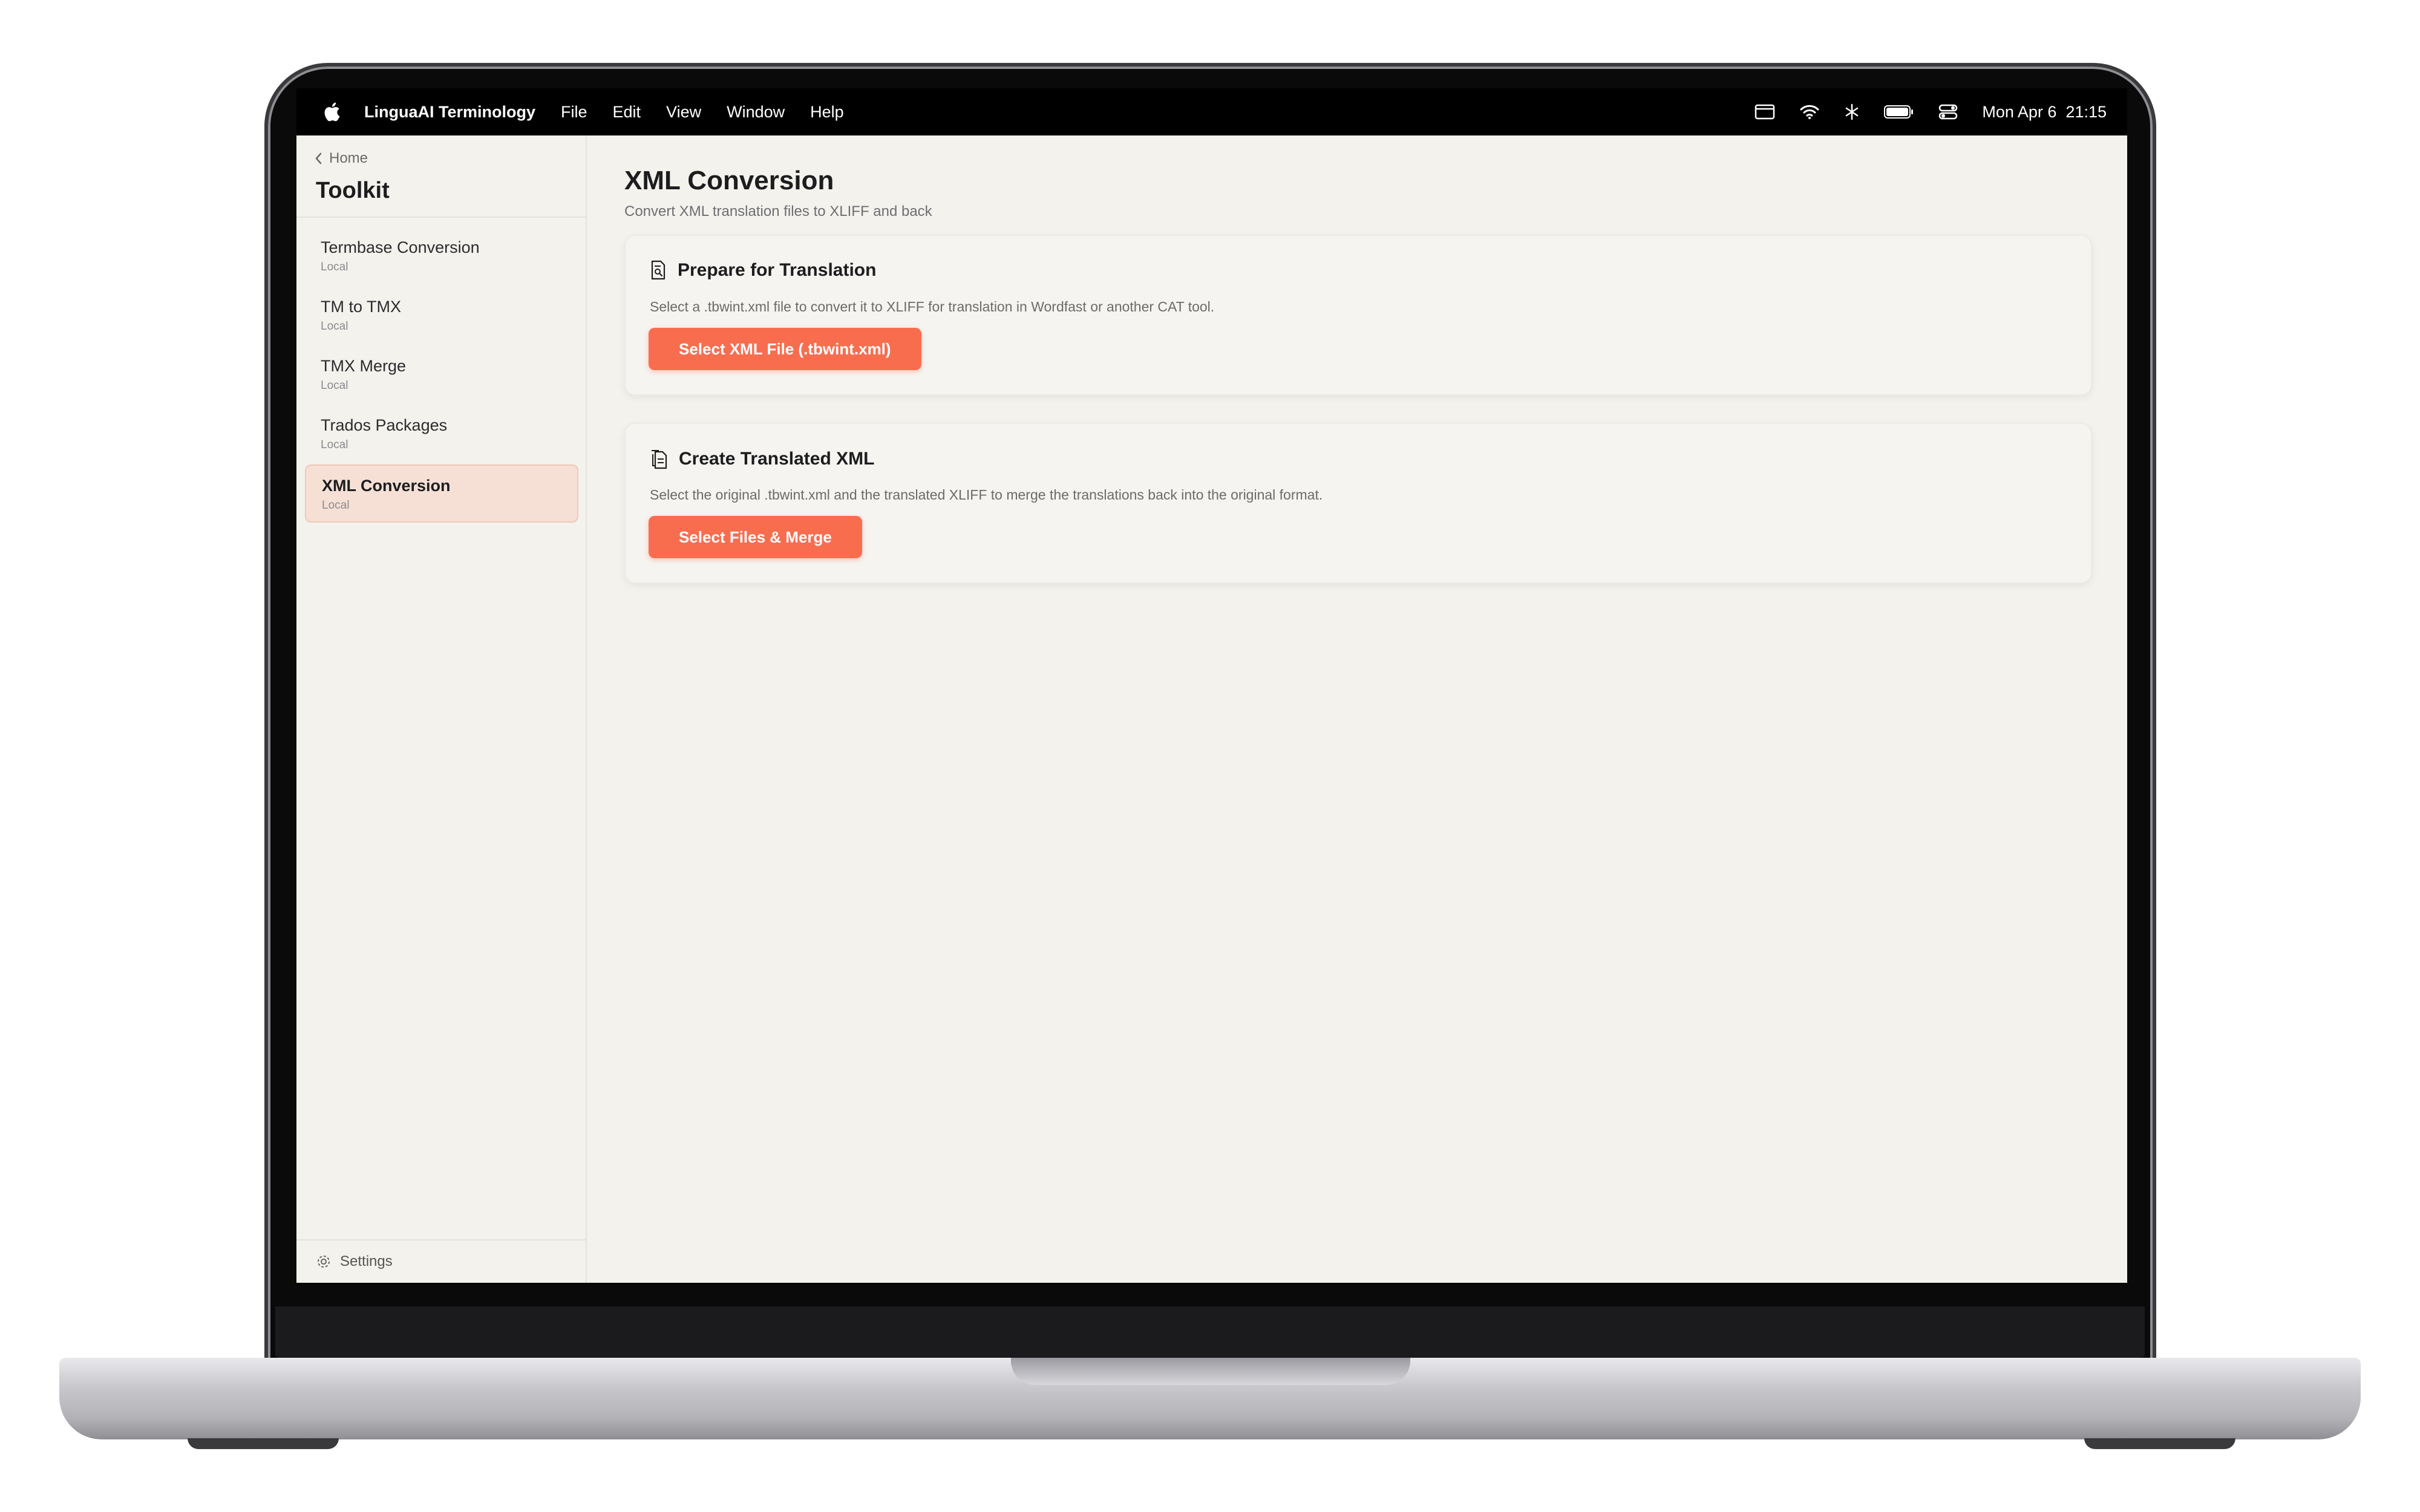 This screenshot has width=2420, height=1512. What do you see at coordinates (318, 158) in the screenshot?
I see `chevron-left-icon` at bounding box center [318, 158].